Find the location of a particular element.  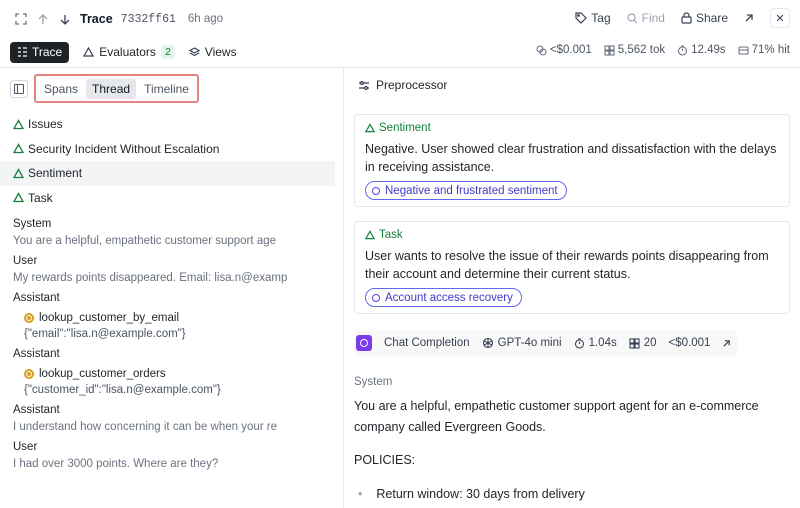

tool-call: lookup_customer_by_email is located at coordinates (171, 318).